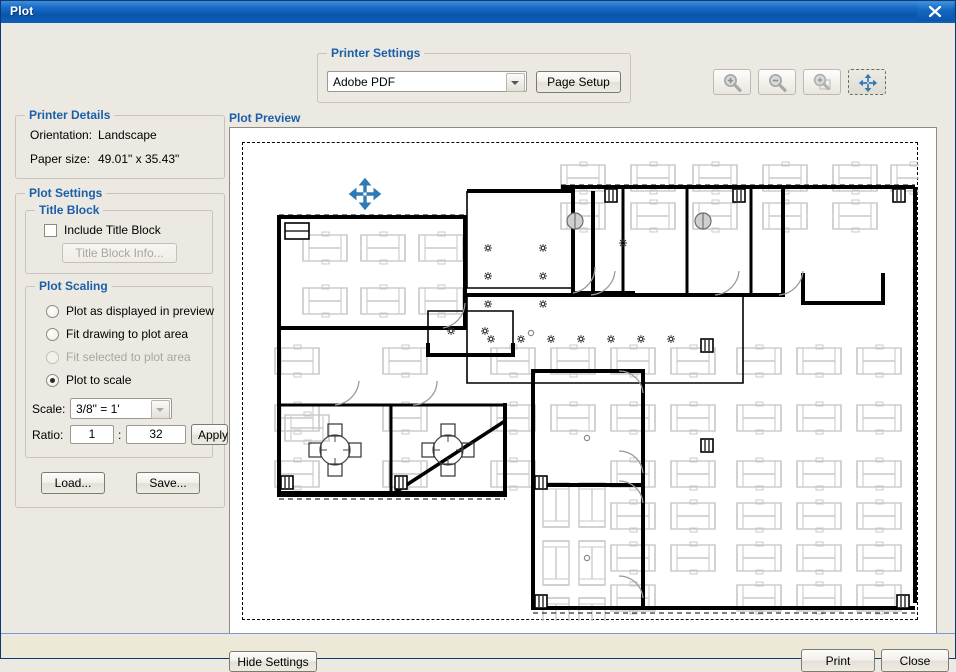  I want to click on close-button: Close, so click(915, 660).